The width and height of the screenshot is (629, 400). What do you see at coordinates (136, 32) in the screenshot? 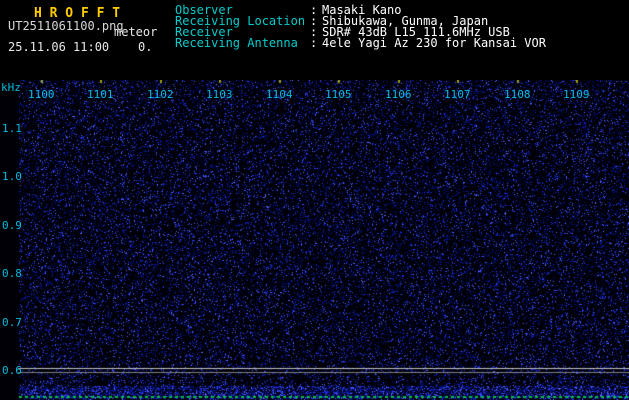
I see `comment-label: meteor` at bounding box center [136, 32].